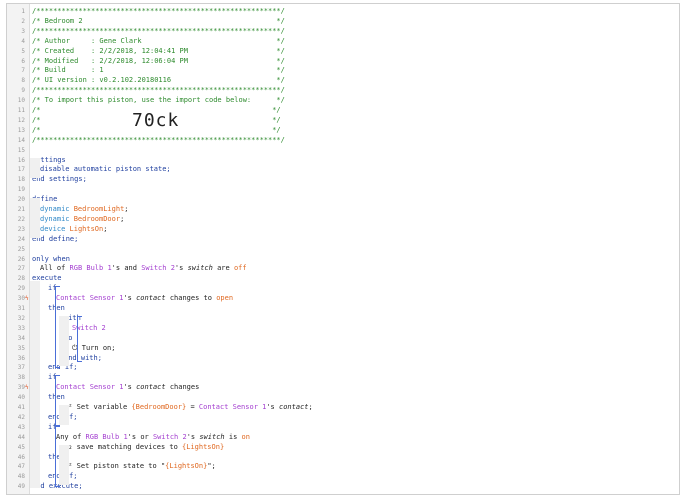 The width and height of the screenshot is (684, 500). What do you see at coordinates (158, 70) in the screenshot?
I see `code-token: /* Build : 1 */` at bounding box center [158, 70].